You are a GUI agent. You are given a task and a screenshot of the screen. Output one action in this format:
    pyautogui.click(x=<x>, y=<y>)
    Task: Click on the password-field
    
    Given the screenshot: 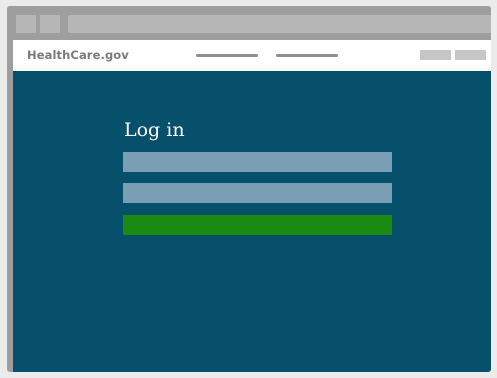 What is the action you would take?
    pyautogui.click(x=257, y=193)
    